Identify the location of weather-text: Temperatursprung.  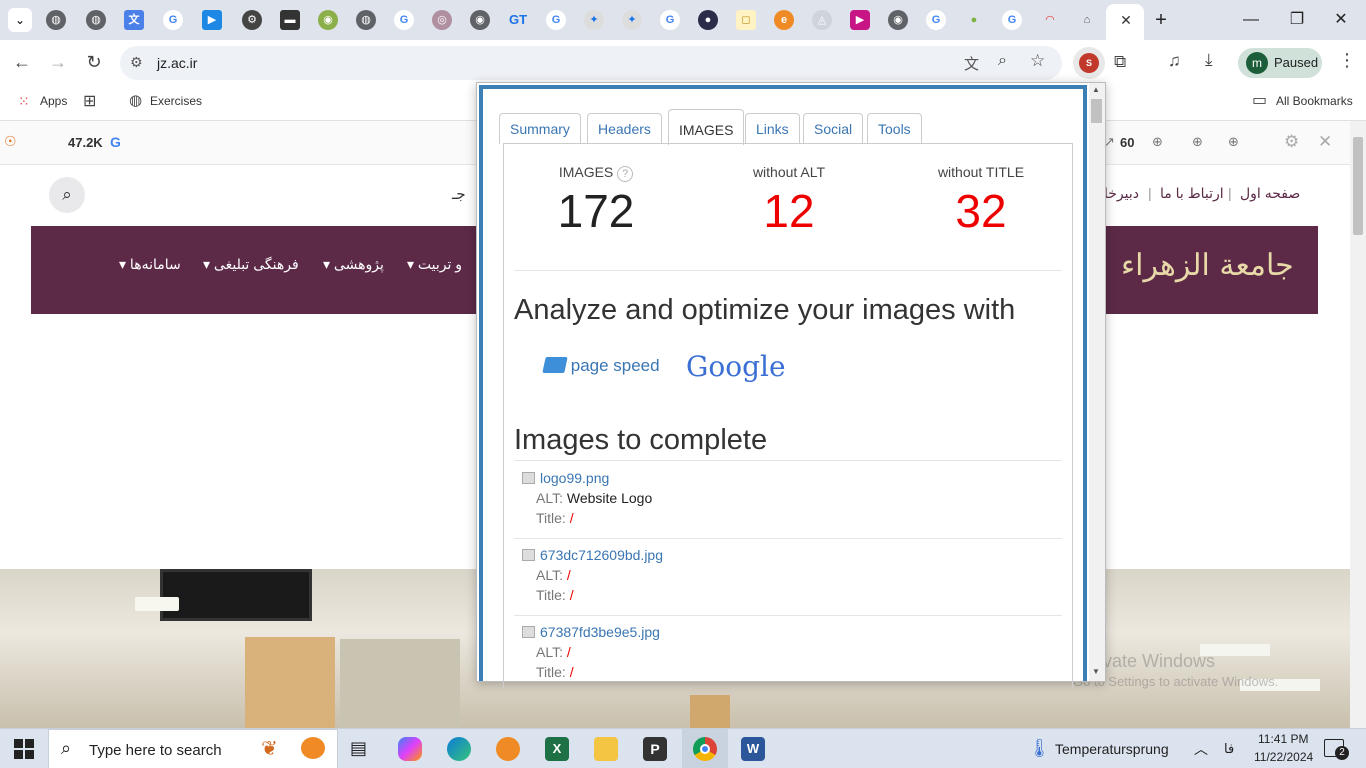
(1112, 749).